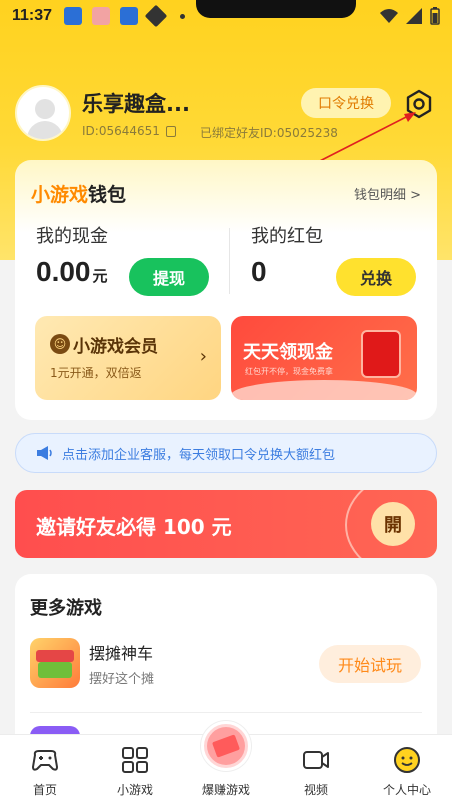  I want to click on nav-profile: 个人中心, so click(407, 769).